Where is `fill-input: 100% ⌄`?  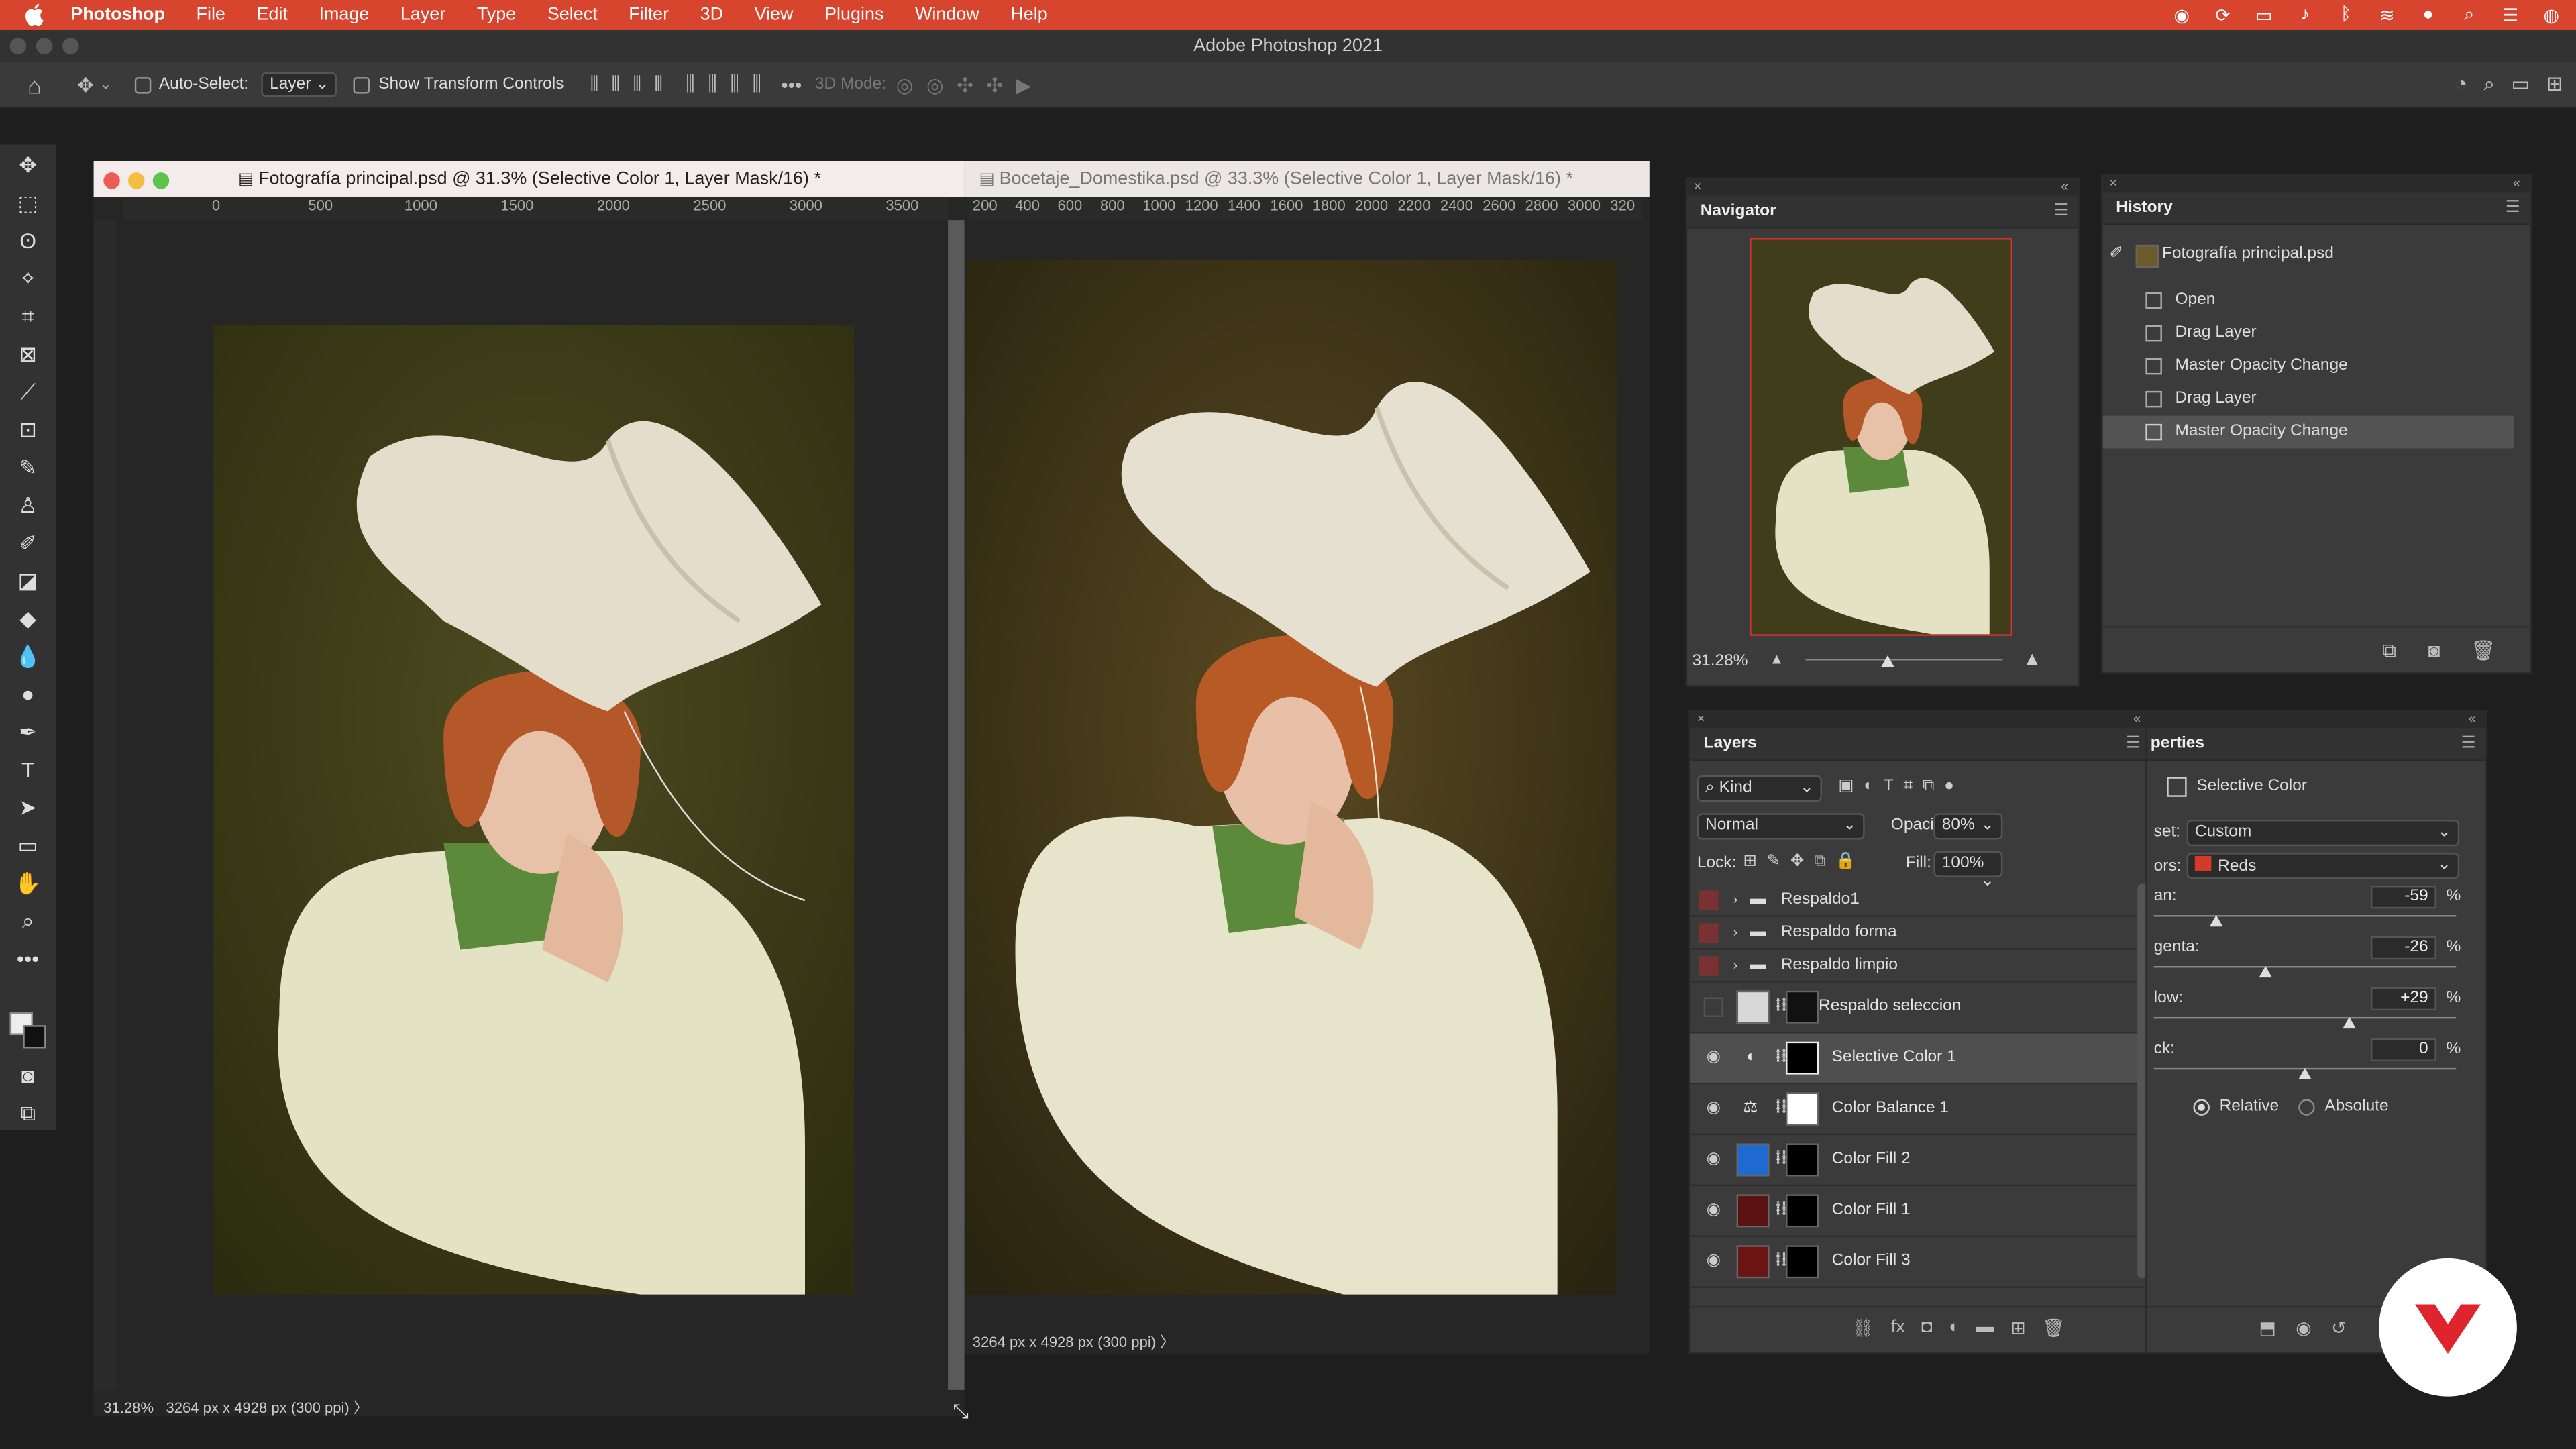
fill-input: 100% ⌄ is located at coordinates (1968, 870).